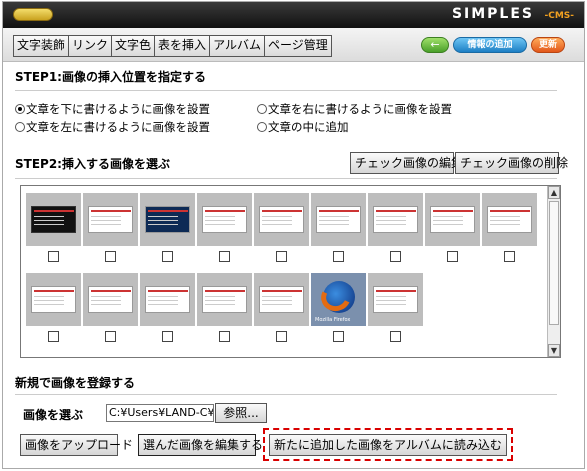 The height and width of the screenshot is (471, 587). What do you see at coordinates (492, 14) in the screenshot?
I see `brand-logo: SIMPLES` at bounding box center [492, 14].